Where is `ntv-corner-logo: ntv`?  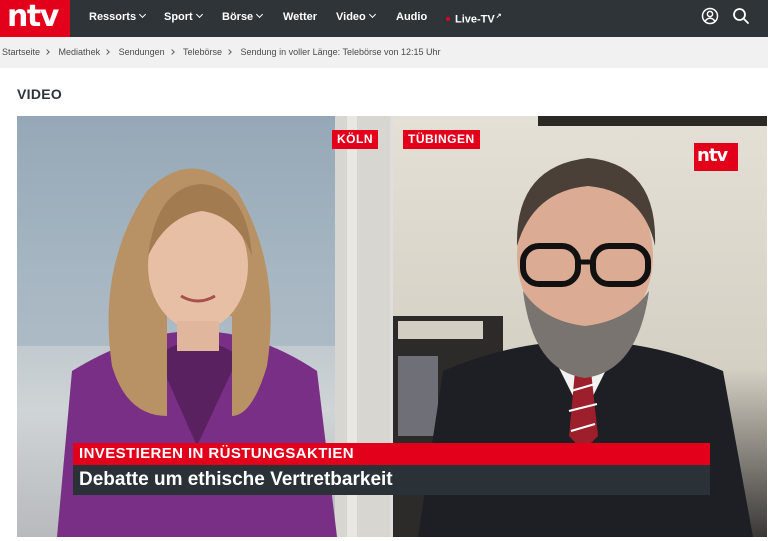
ntv-corner-logo: ntv is located at coordinates (716, 157).